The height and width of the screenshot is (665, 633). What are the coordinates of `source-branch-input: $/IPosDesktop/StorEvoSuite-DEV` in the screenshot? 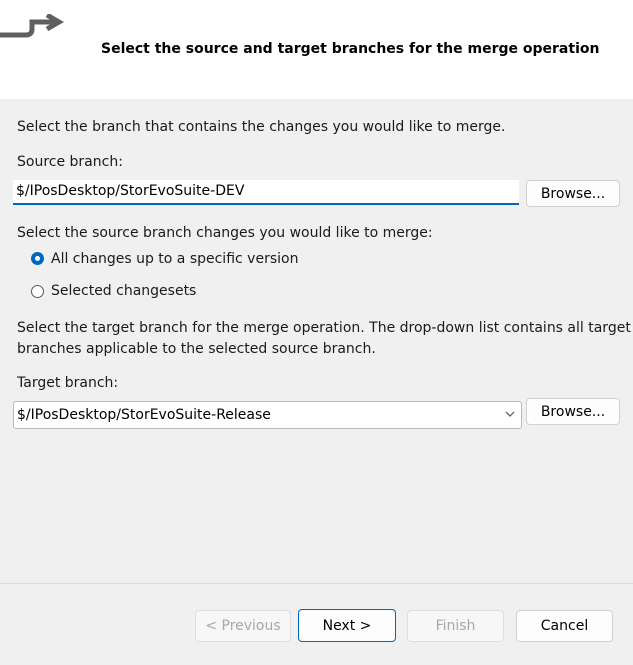 It's located at (266, 192).